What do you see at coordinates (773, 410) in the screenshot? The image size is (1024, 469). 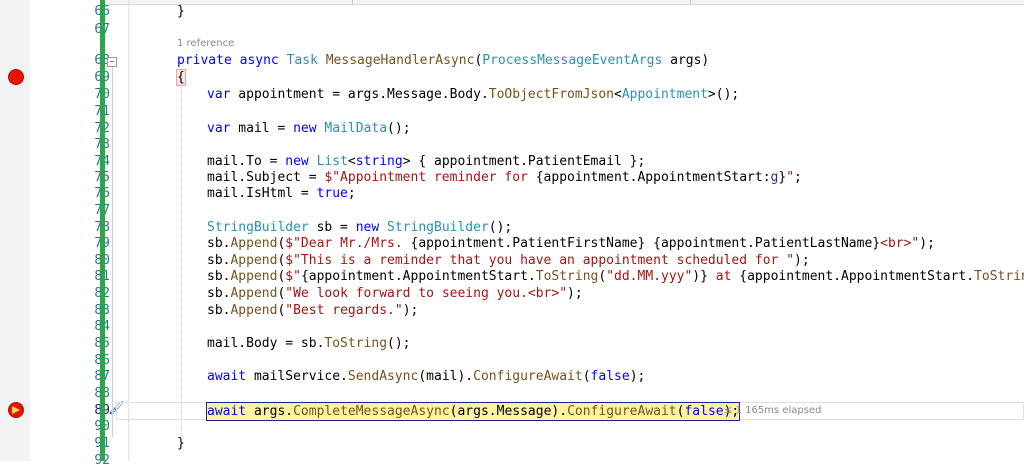 I see `elapsed-time-hint: ≤ 1 165ms elapsed` at bounding box center [773, 410].